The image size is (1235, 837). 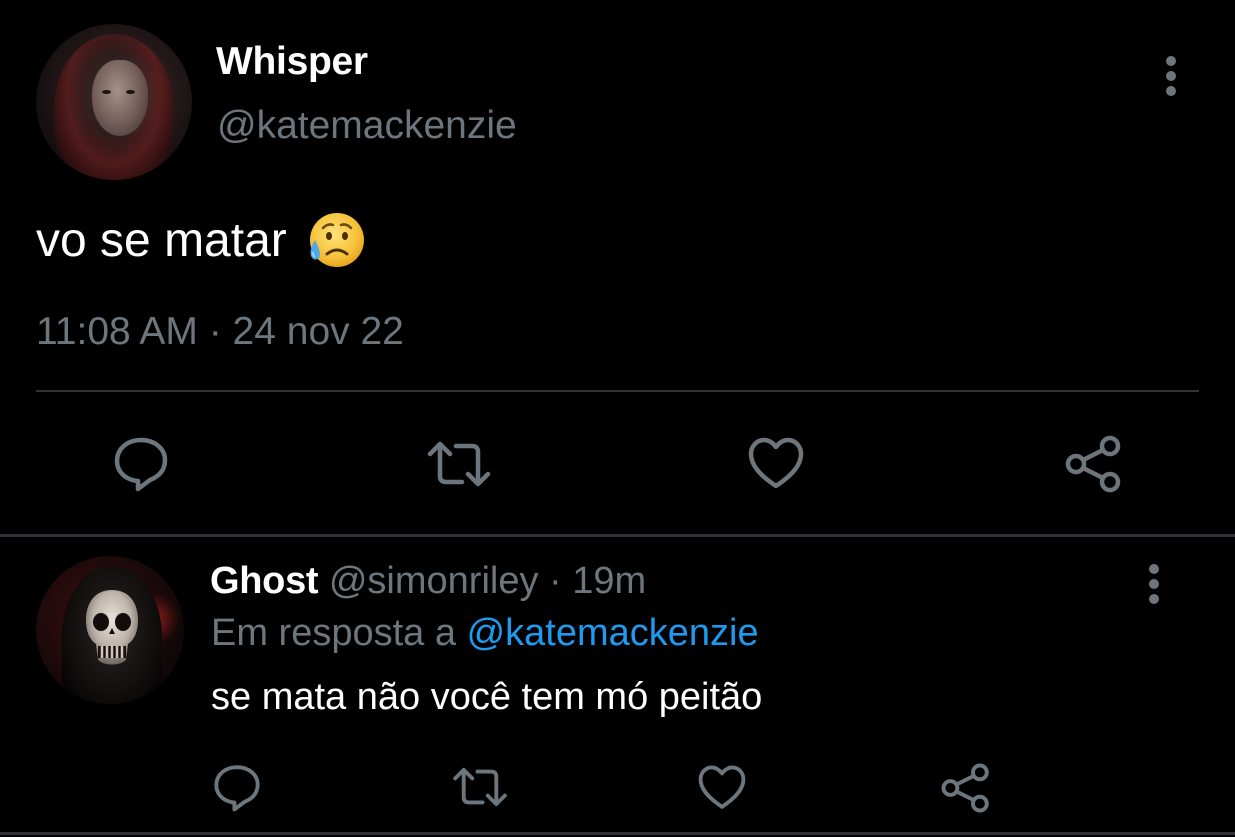 What do you see at coordinates (220, 332) in the screenshot?
I see `tweet-timestamp: 11:08 AM · 24 nov 22` at bounding box center [220, 332].